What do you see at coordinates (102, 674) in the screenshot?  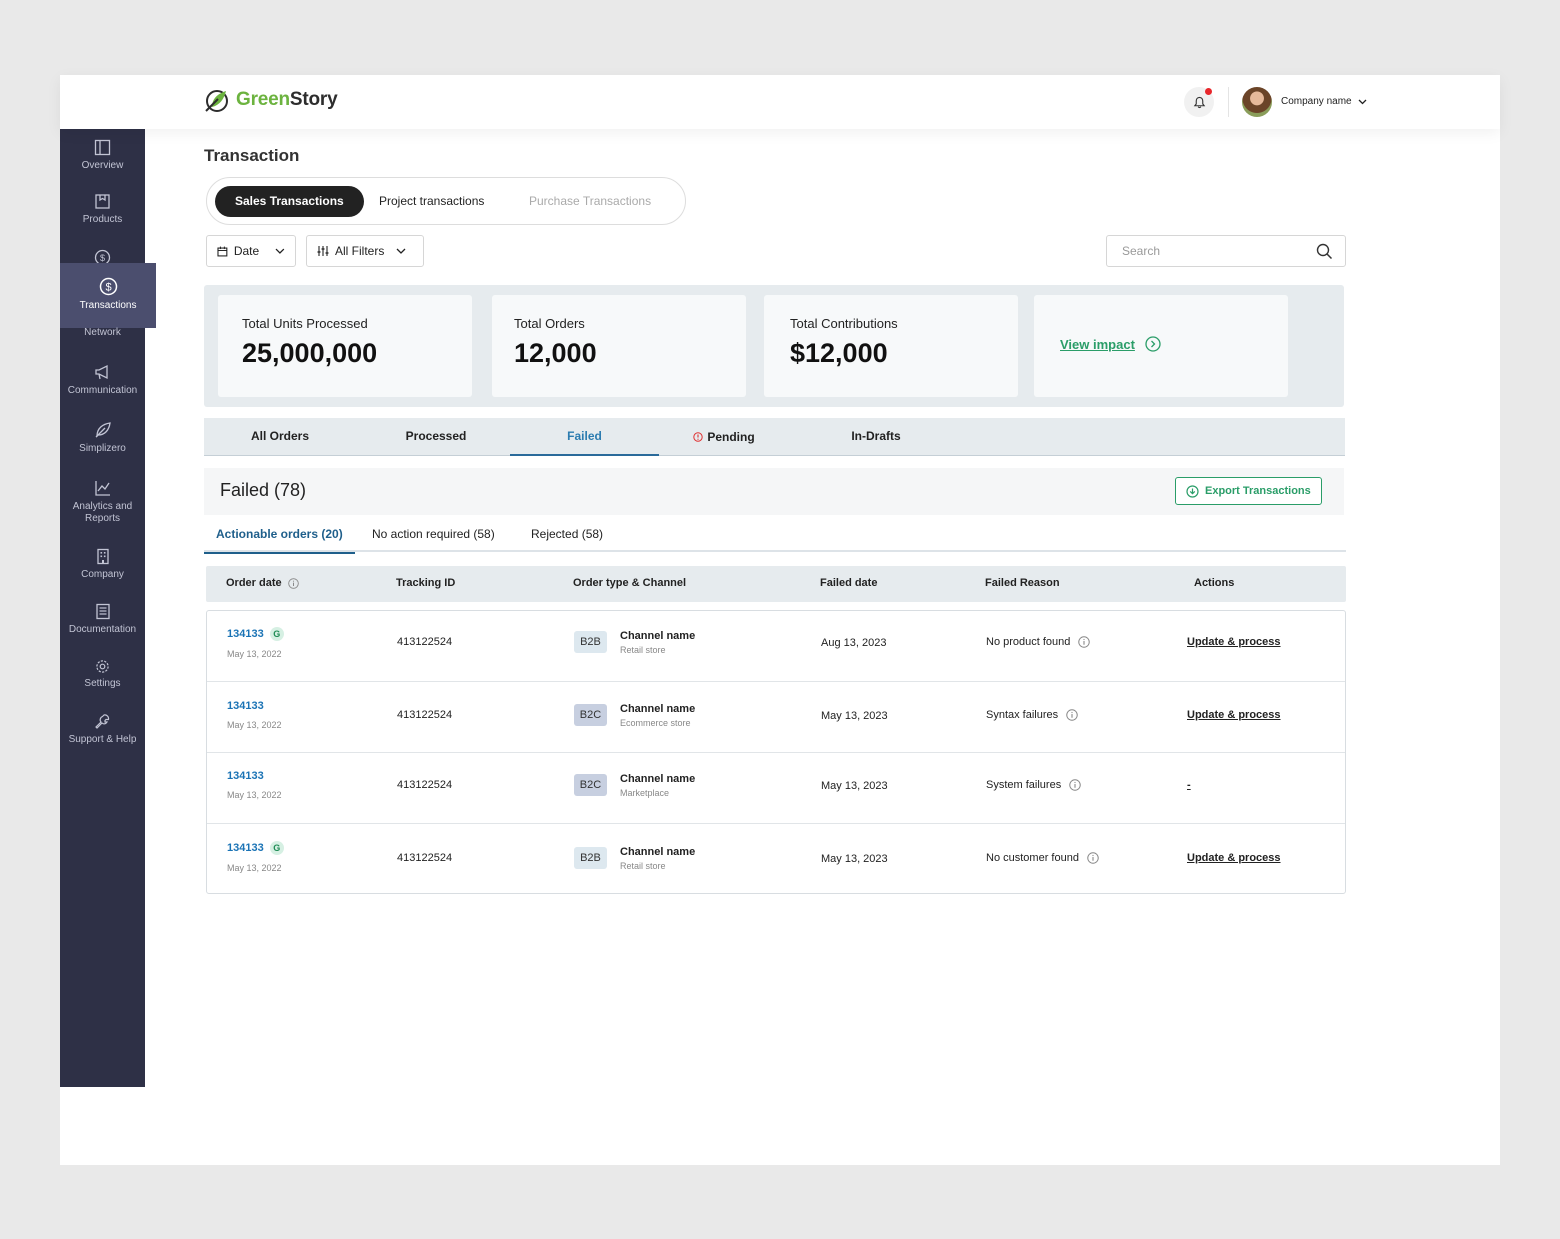 I see `sidebar-item-settings: Settings` at bounding box center [102, 674].